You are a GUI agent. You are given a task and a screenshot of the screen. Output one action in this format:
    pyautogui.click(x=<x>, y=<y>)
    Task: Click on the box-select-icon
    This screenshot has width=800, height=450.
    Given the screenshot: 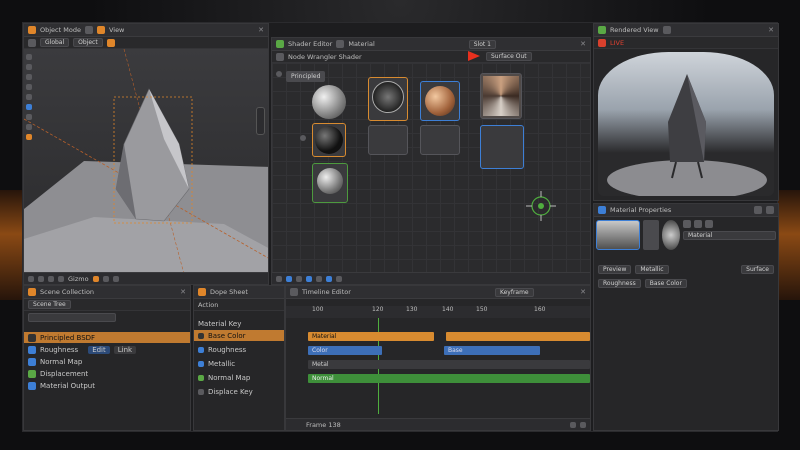 What is the action you would take?
    pyautogui.click(x=289, y=278)
    